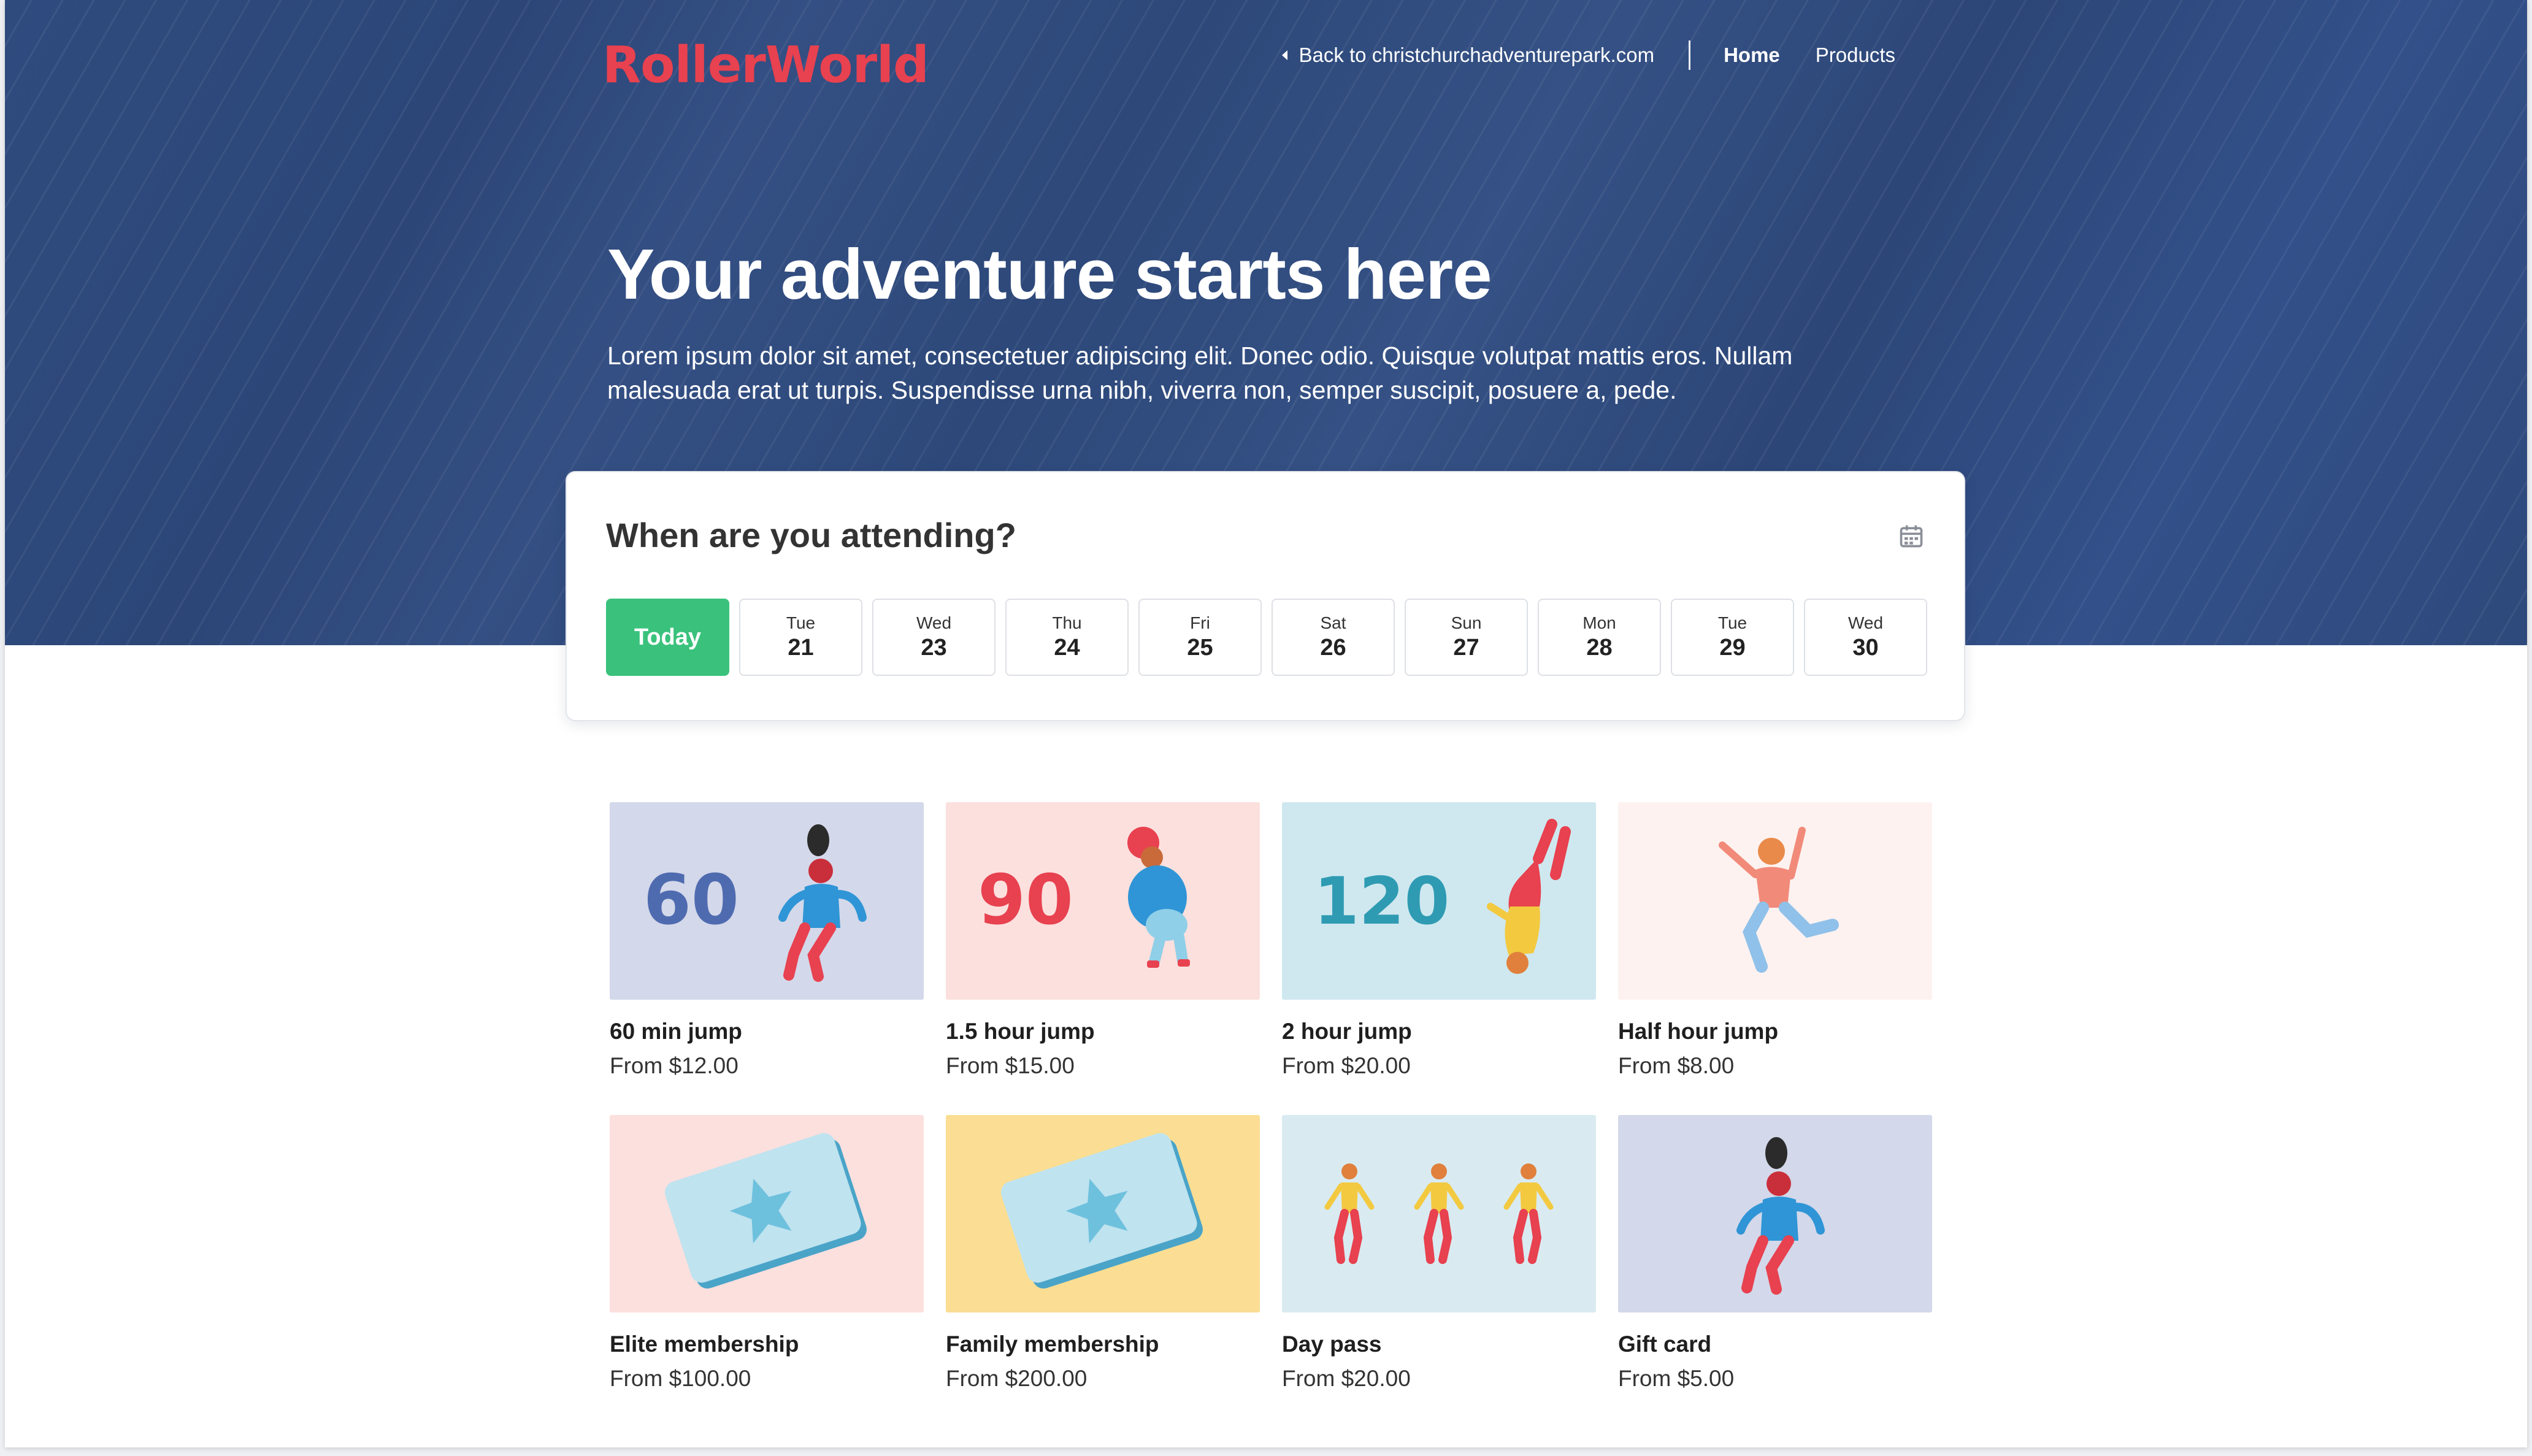 The image size is (2532, 1456). I want to click on jumper-120-illustration: 120, so click(1442, 896).